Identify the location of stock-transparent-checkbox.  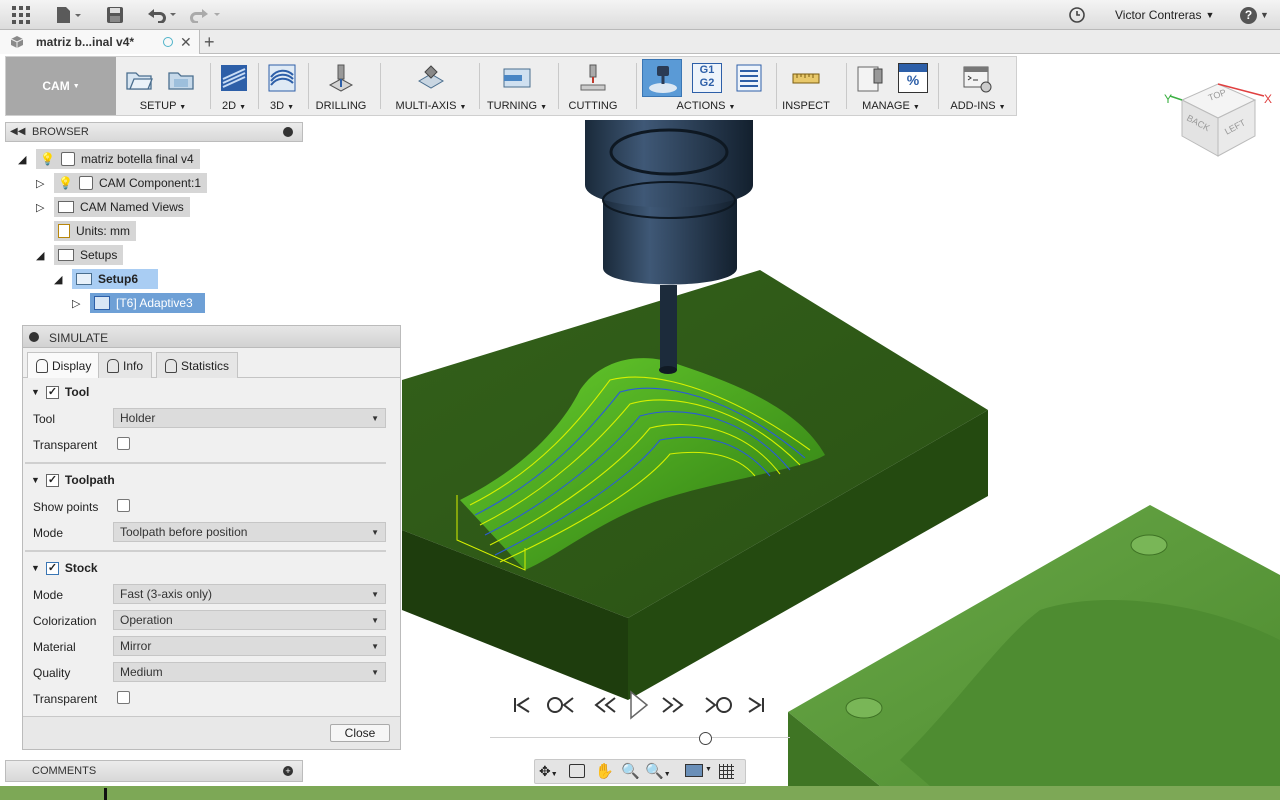
(123, 697).